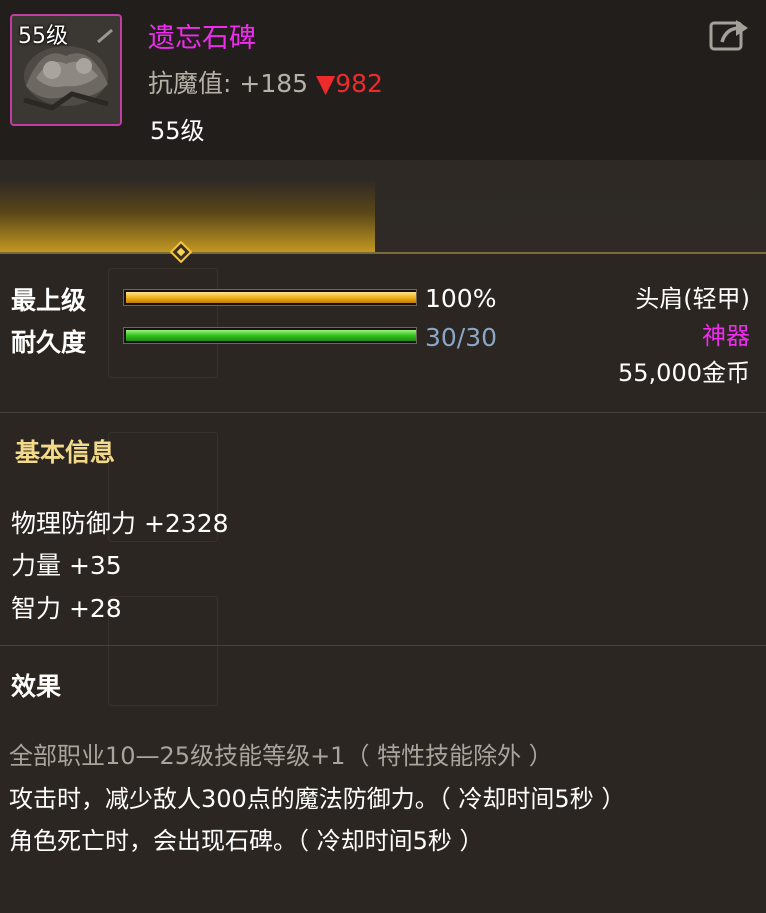  What do you see at coordinates (684, 373) in the screenshot?
I see `sell-price: 55,000金币` at bounding box center [684, 373].